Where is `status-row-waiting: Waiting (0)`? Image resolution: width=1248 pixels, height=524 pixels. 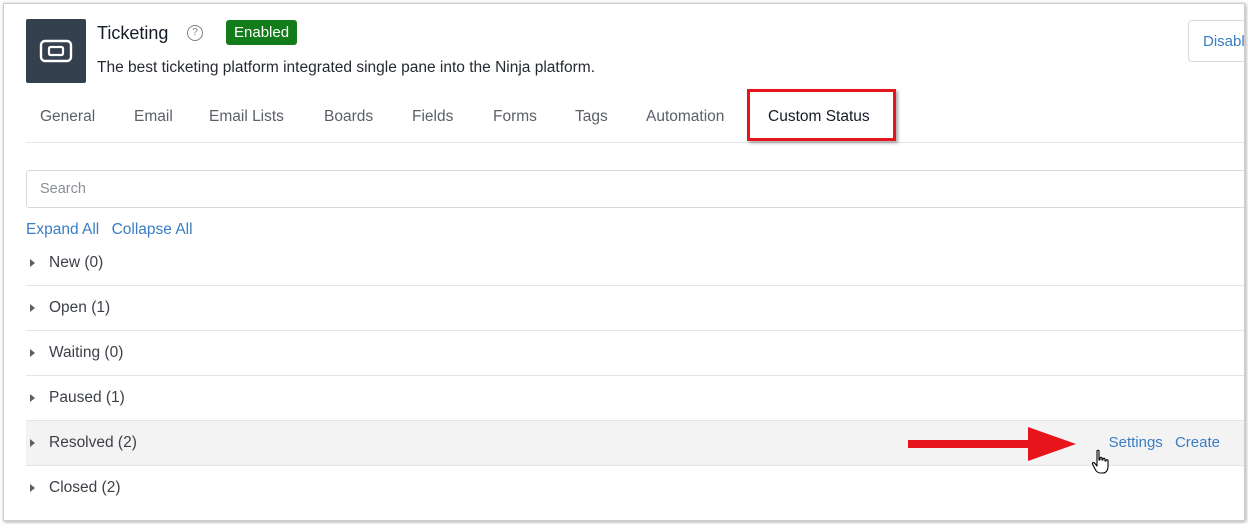 status-row-waiting: Waiting (0) is located at coordinates (635, 353).